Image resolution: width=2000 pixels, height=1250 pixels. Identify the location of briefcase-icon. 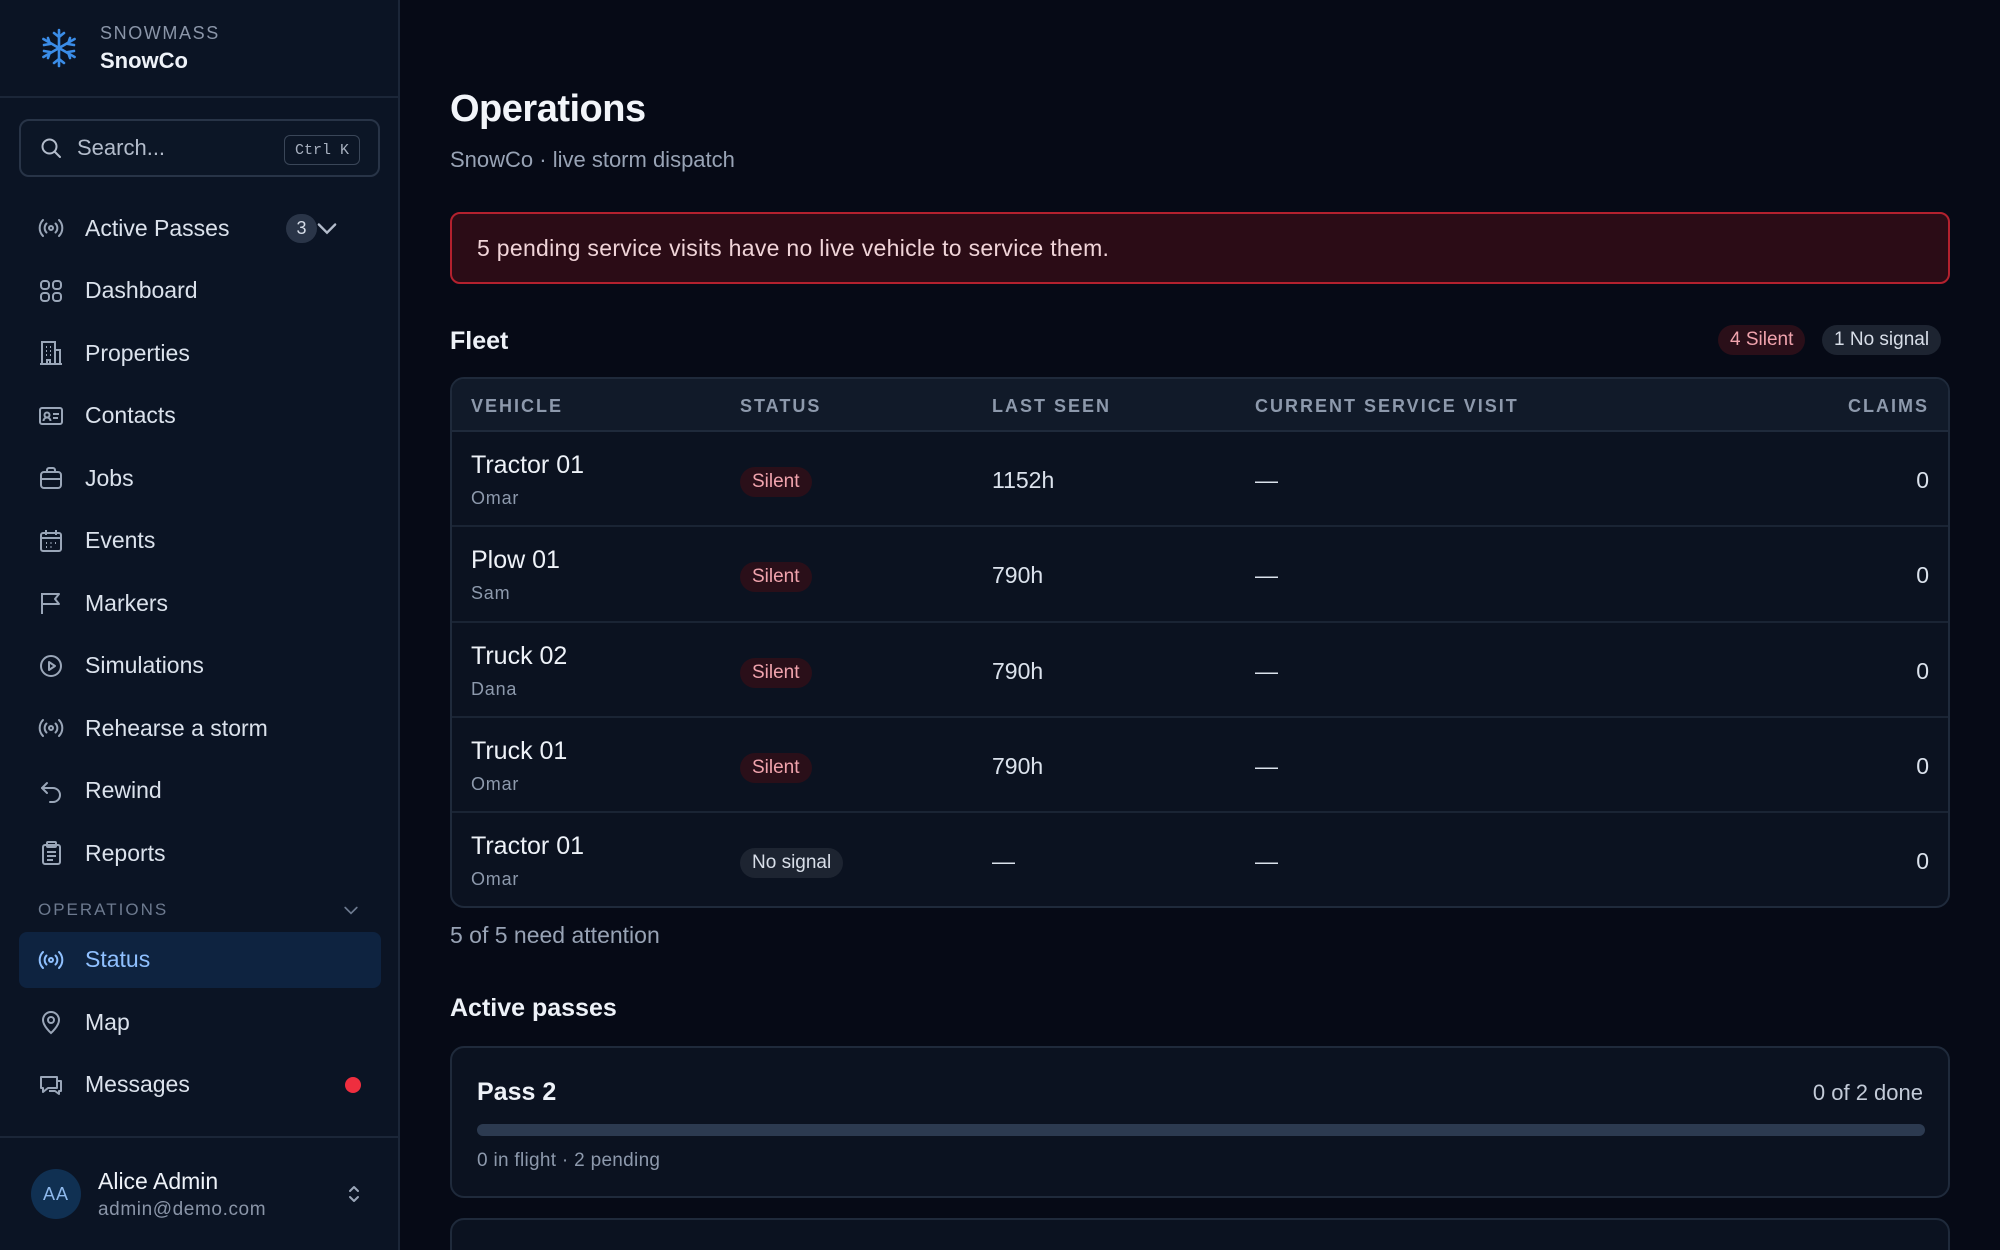
(51, 478).